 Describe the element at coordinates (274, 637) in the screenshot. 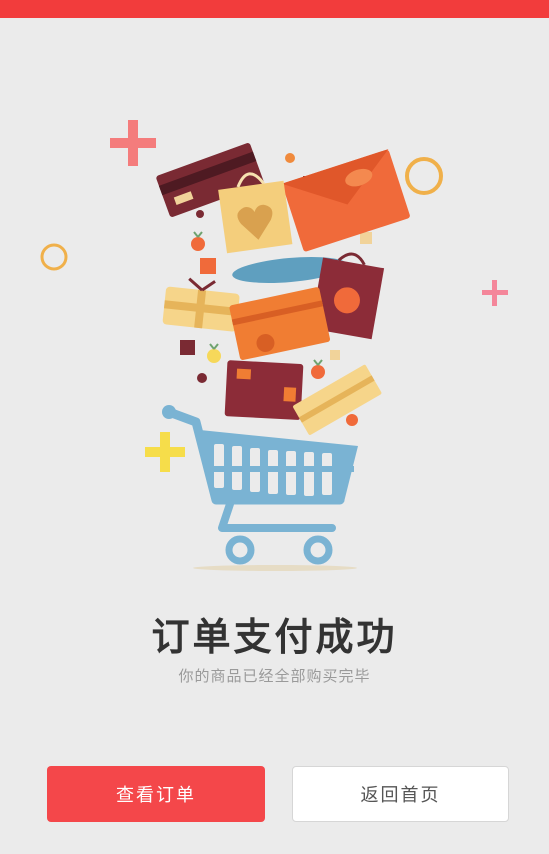

I see `payment-success-title: 订单支付成功` at that location.